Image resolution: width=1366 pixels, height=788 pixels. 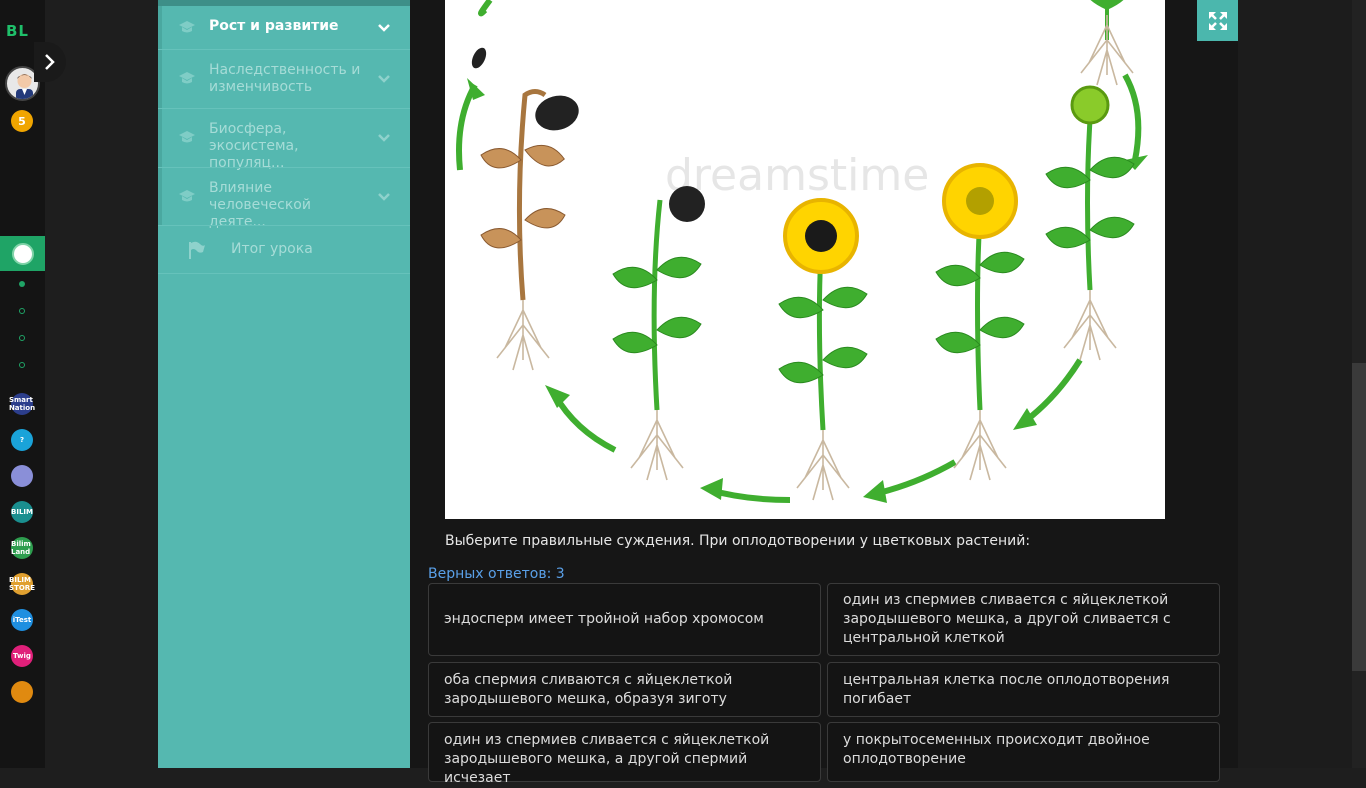 I want to click on sidebar-item-growth: Рост и развитие, so click(x=286, y=27).